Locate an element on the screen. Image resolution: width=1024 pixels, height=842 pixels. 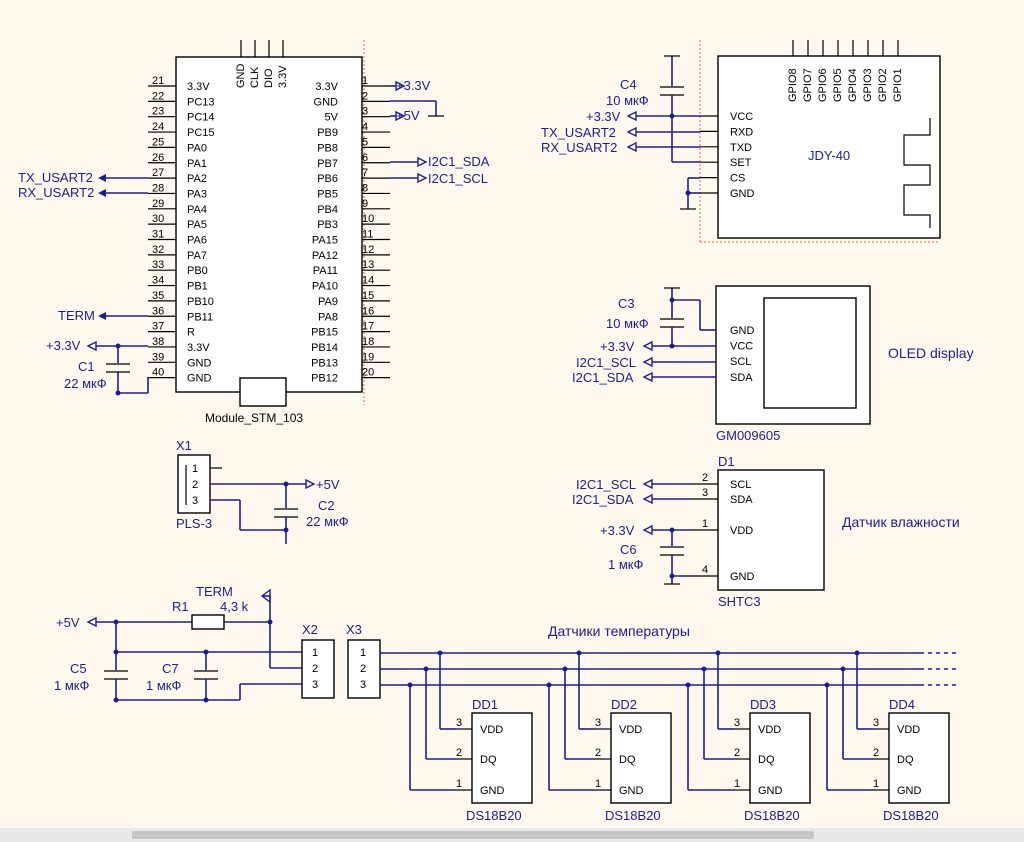
mcu-pin-number: 2 is located at coordinates (365, 96).